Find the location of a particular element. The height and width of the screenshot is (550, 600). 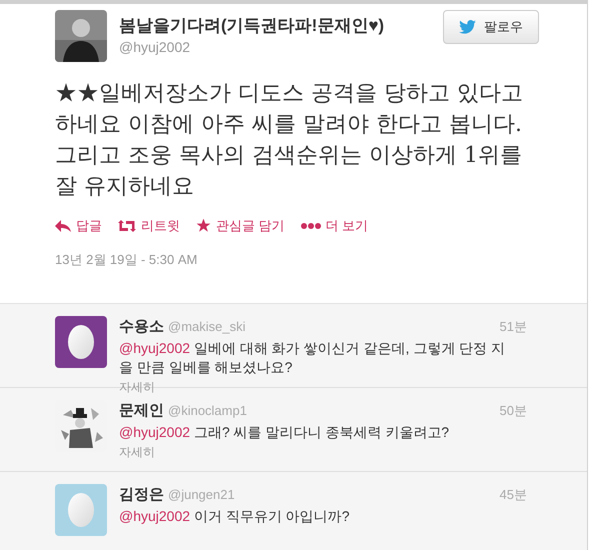

reply-time: 51분 is located at coordinates (513, 327).